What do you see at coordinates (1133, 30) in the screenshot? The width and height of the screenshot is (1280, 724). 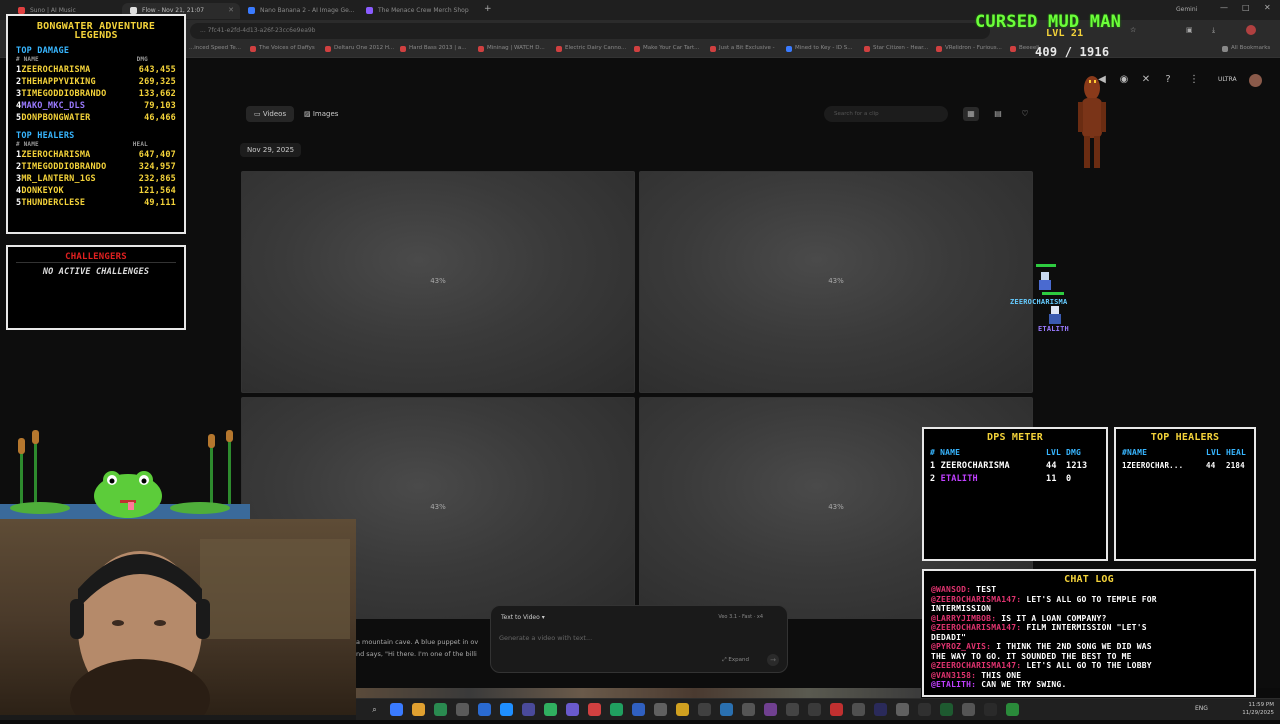 I see `star-icon: ☆` at bounding box center [1133, 30].